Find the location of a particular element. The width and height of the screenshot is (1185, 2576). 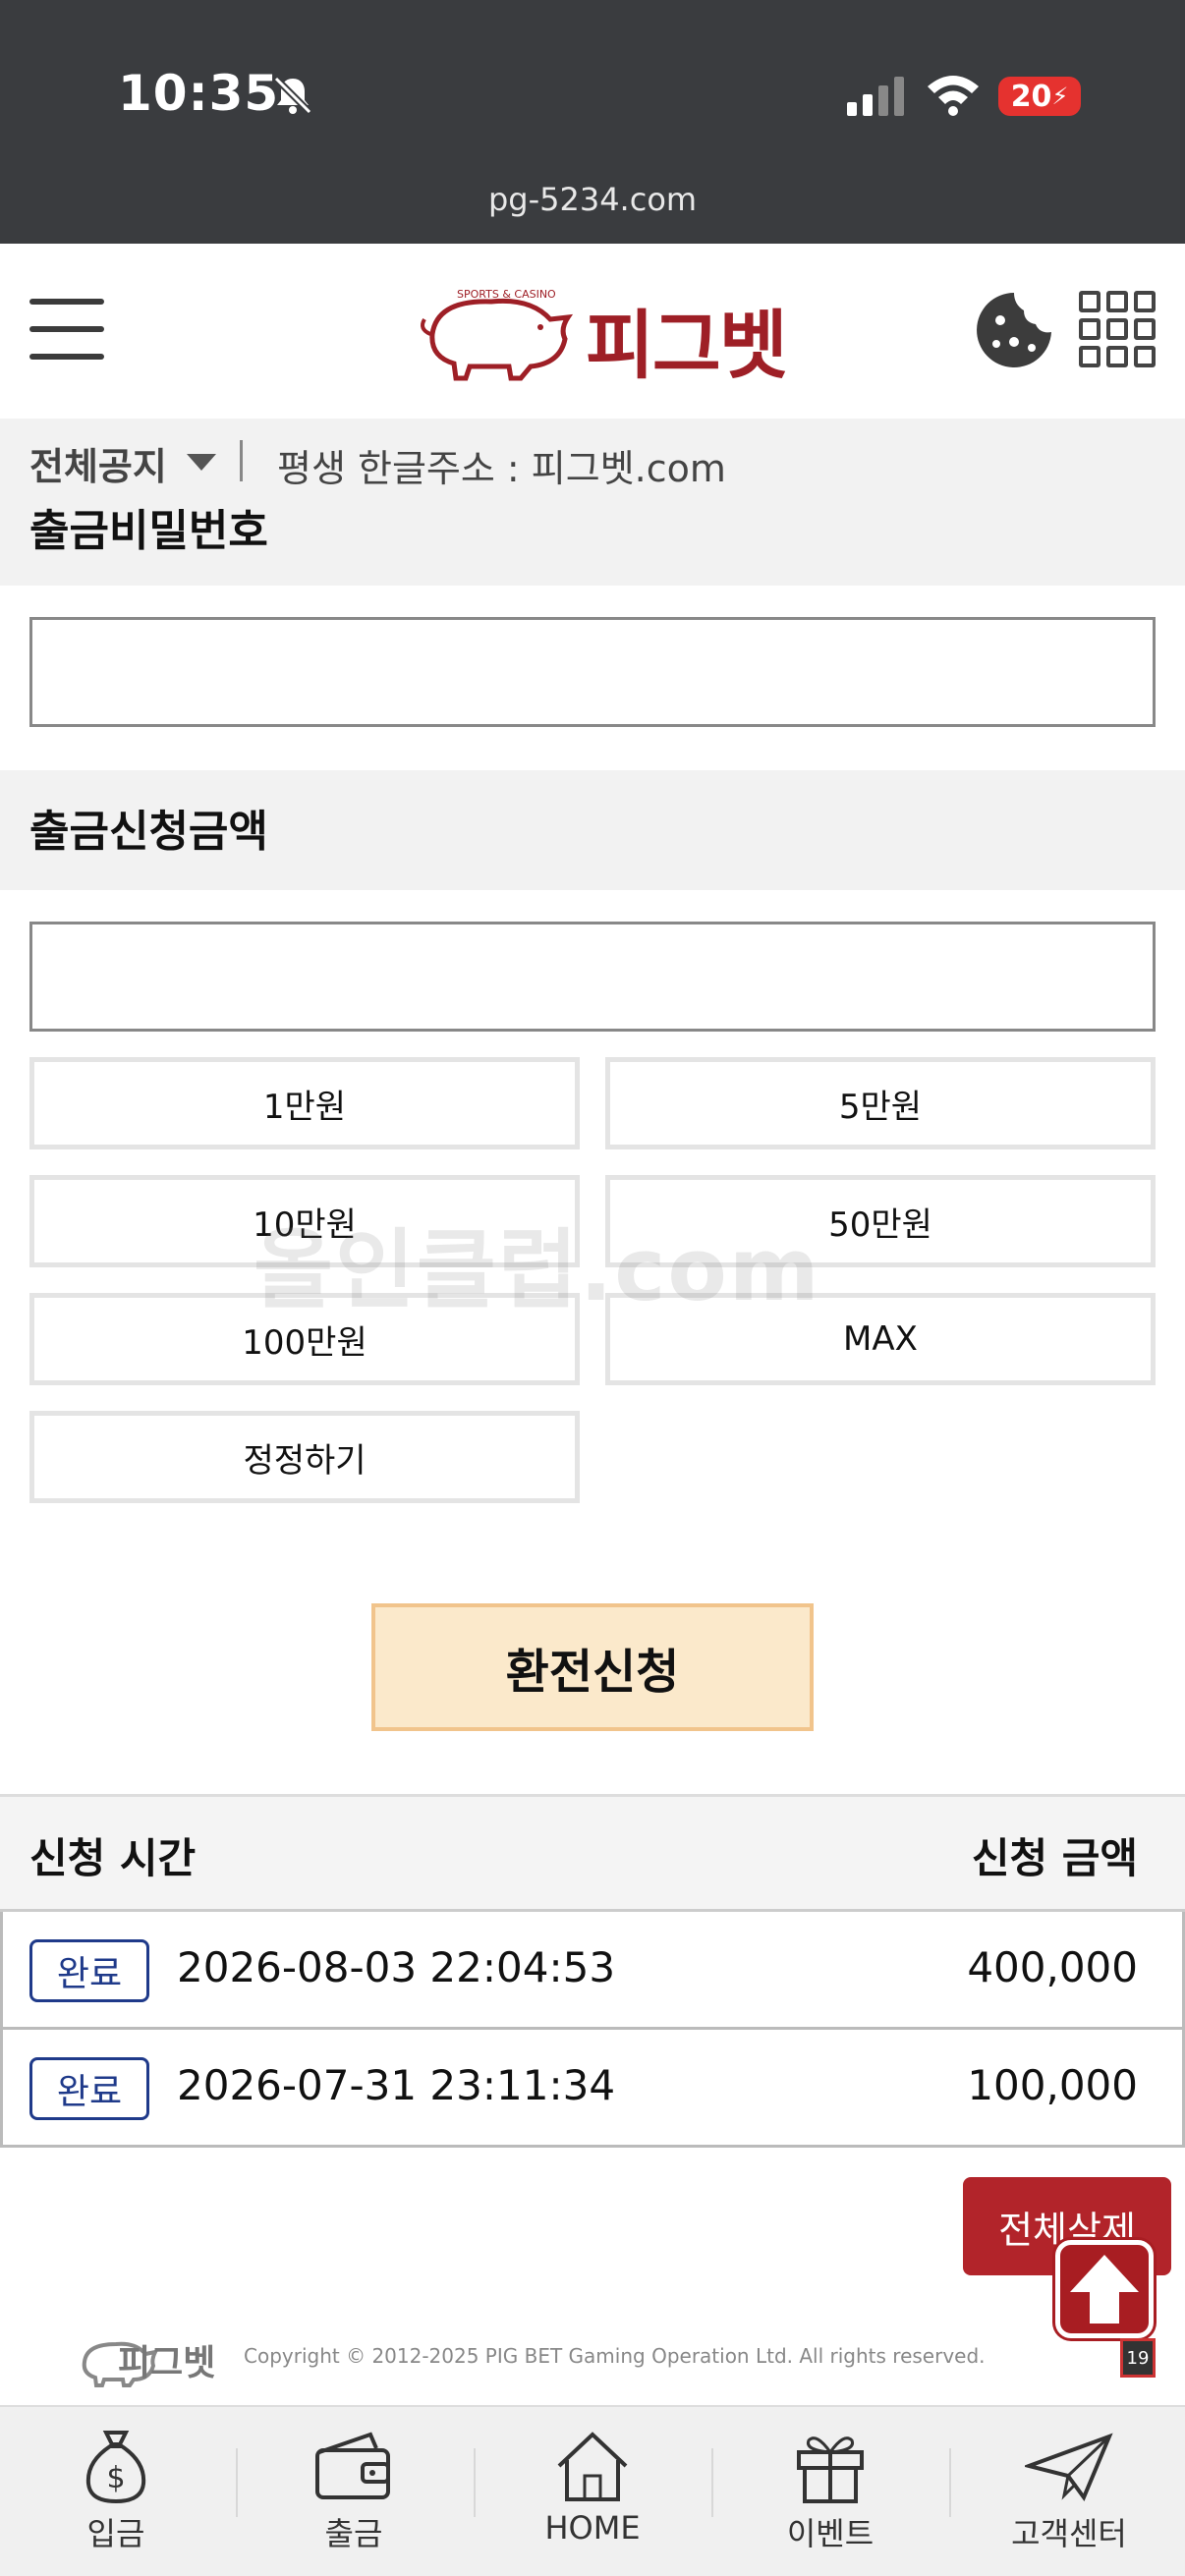

amount-label: 출금신청금액 is located at coordinates (149, 832).